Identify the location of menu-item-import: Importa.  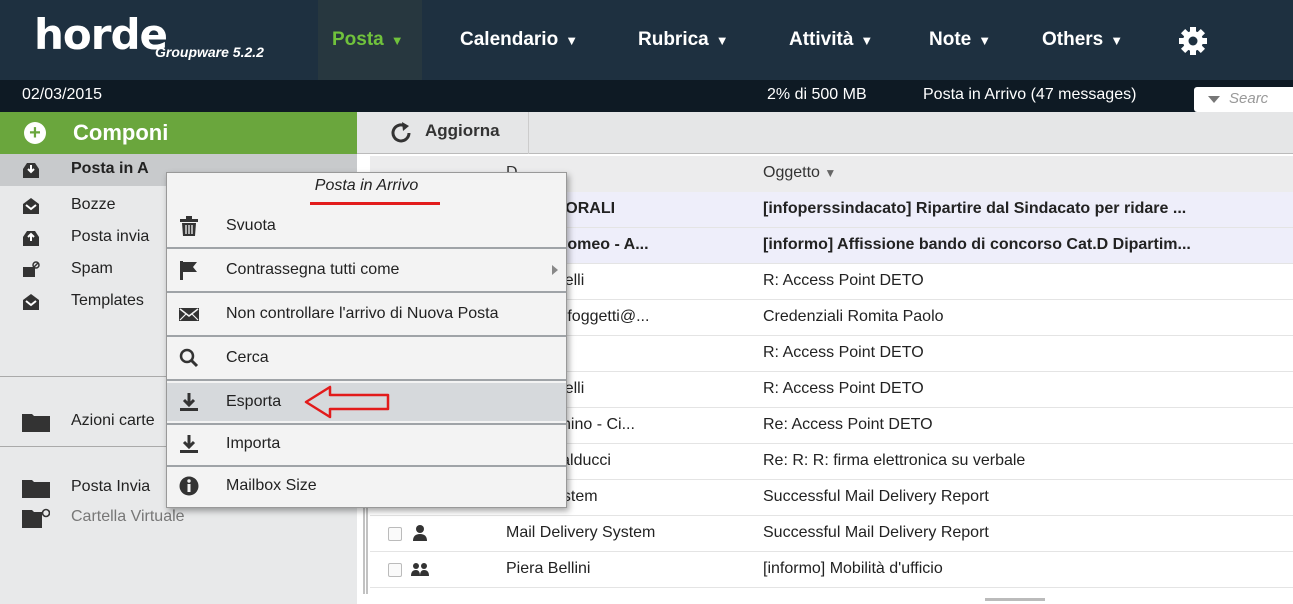
(366, 444).